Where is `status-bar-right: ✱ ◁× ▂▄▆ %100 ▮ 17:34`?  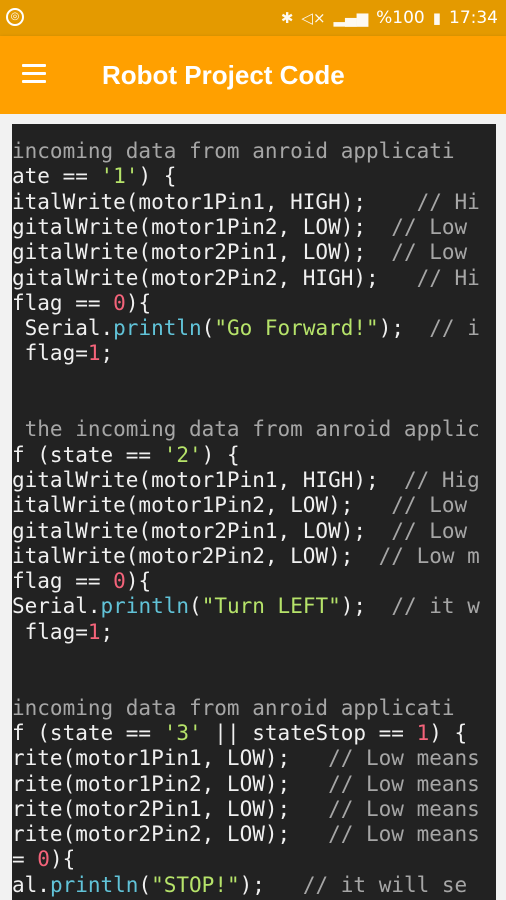
status-bar-right: ✱ ◁× ▂▄▆ %100 ▮ 17:34 is located at coordinates (389, 18).